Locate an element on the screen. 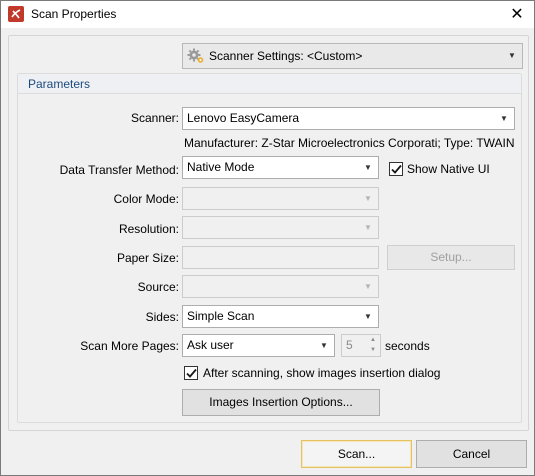  resolution-label: Resolution: is located at coordinates (148, 229).